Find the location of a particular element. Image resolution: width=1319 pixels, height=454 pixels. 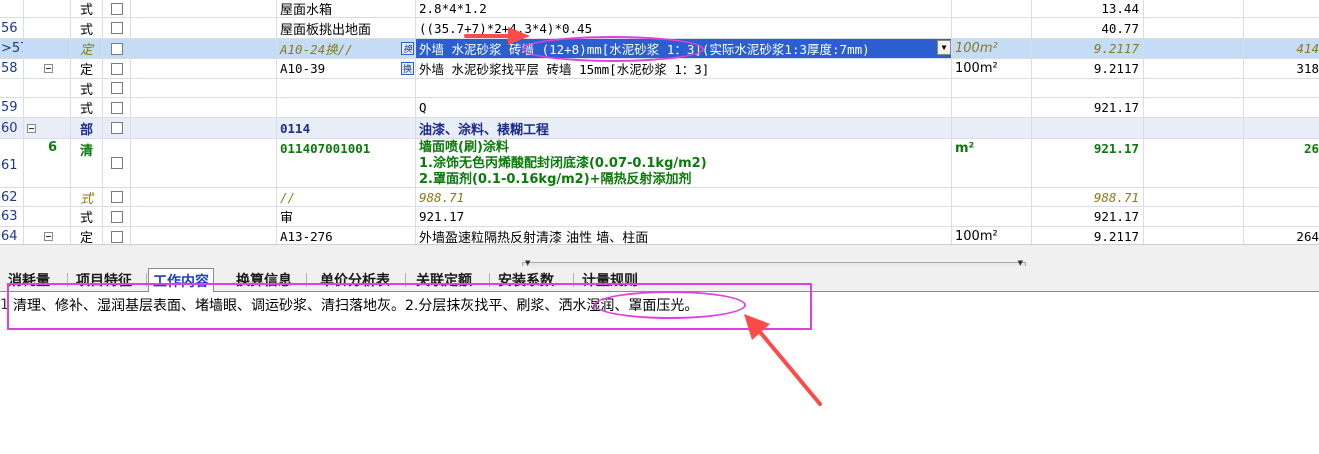

table-row: 式 屋面水箱 2.8*4*1.2 13.44 is located at coordinates (659, 9).